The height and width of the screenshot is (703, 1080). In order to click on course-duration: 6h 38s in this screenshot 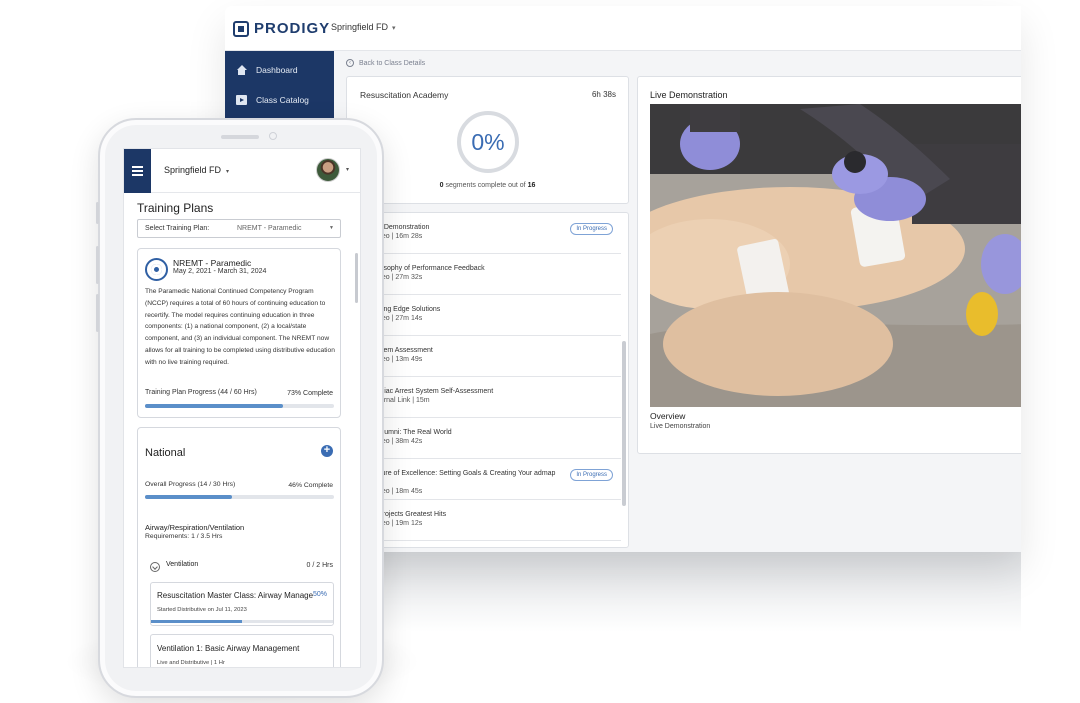, I will do `click(603, 94)`.